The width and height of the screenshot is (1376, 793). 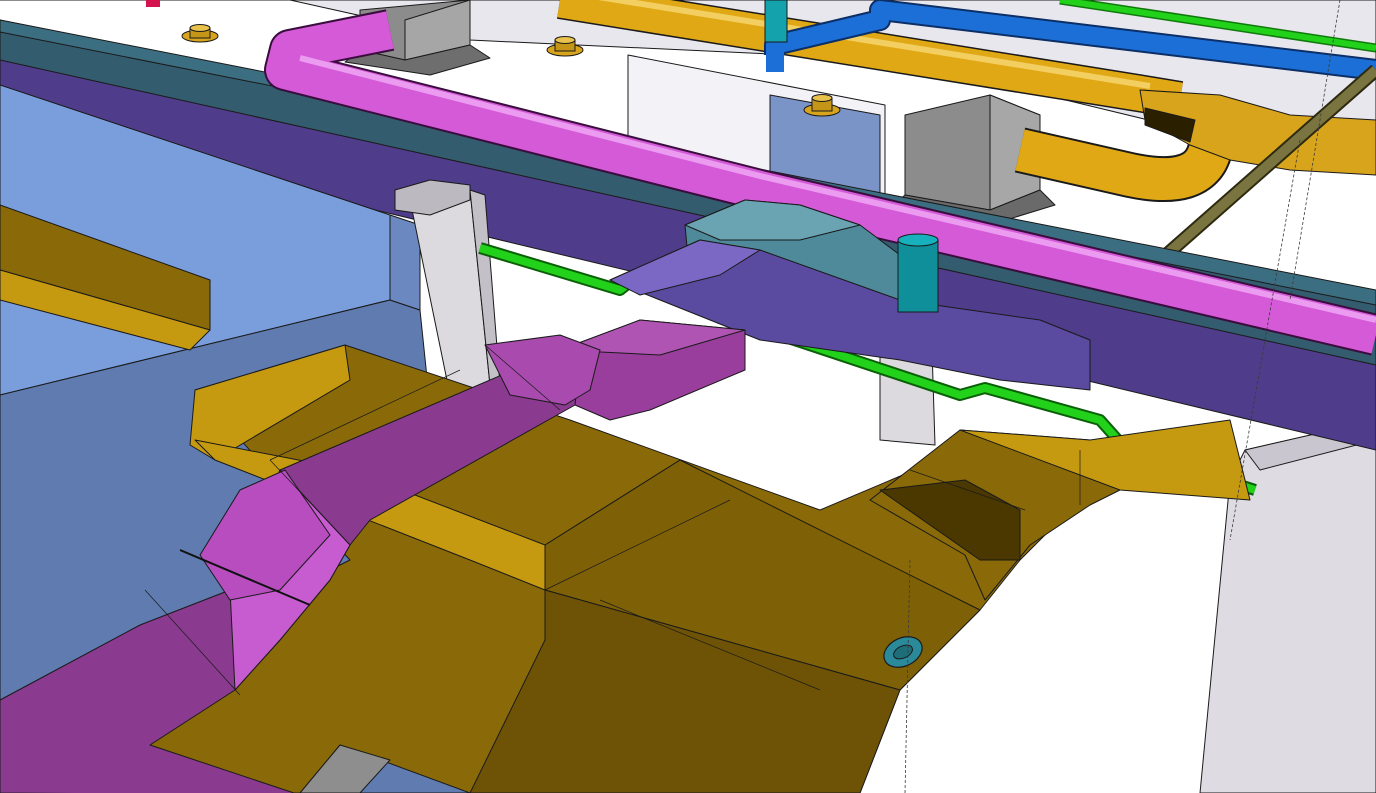 What do you see at coordinates (153, 3) in the screenshot?
I see `red-marker` at bounding box center [153, 3].